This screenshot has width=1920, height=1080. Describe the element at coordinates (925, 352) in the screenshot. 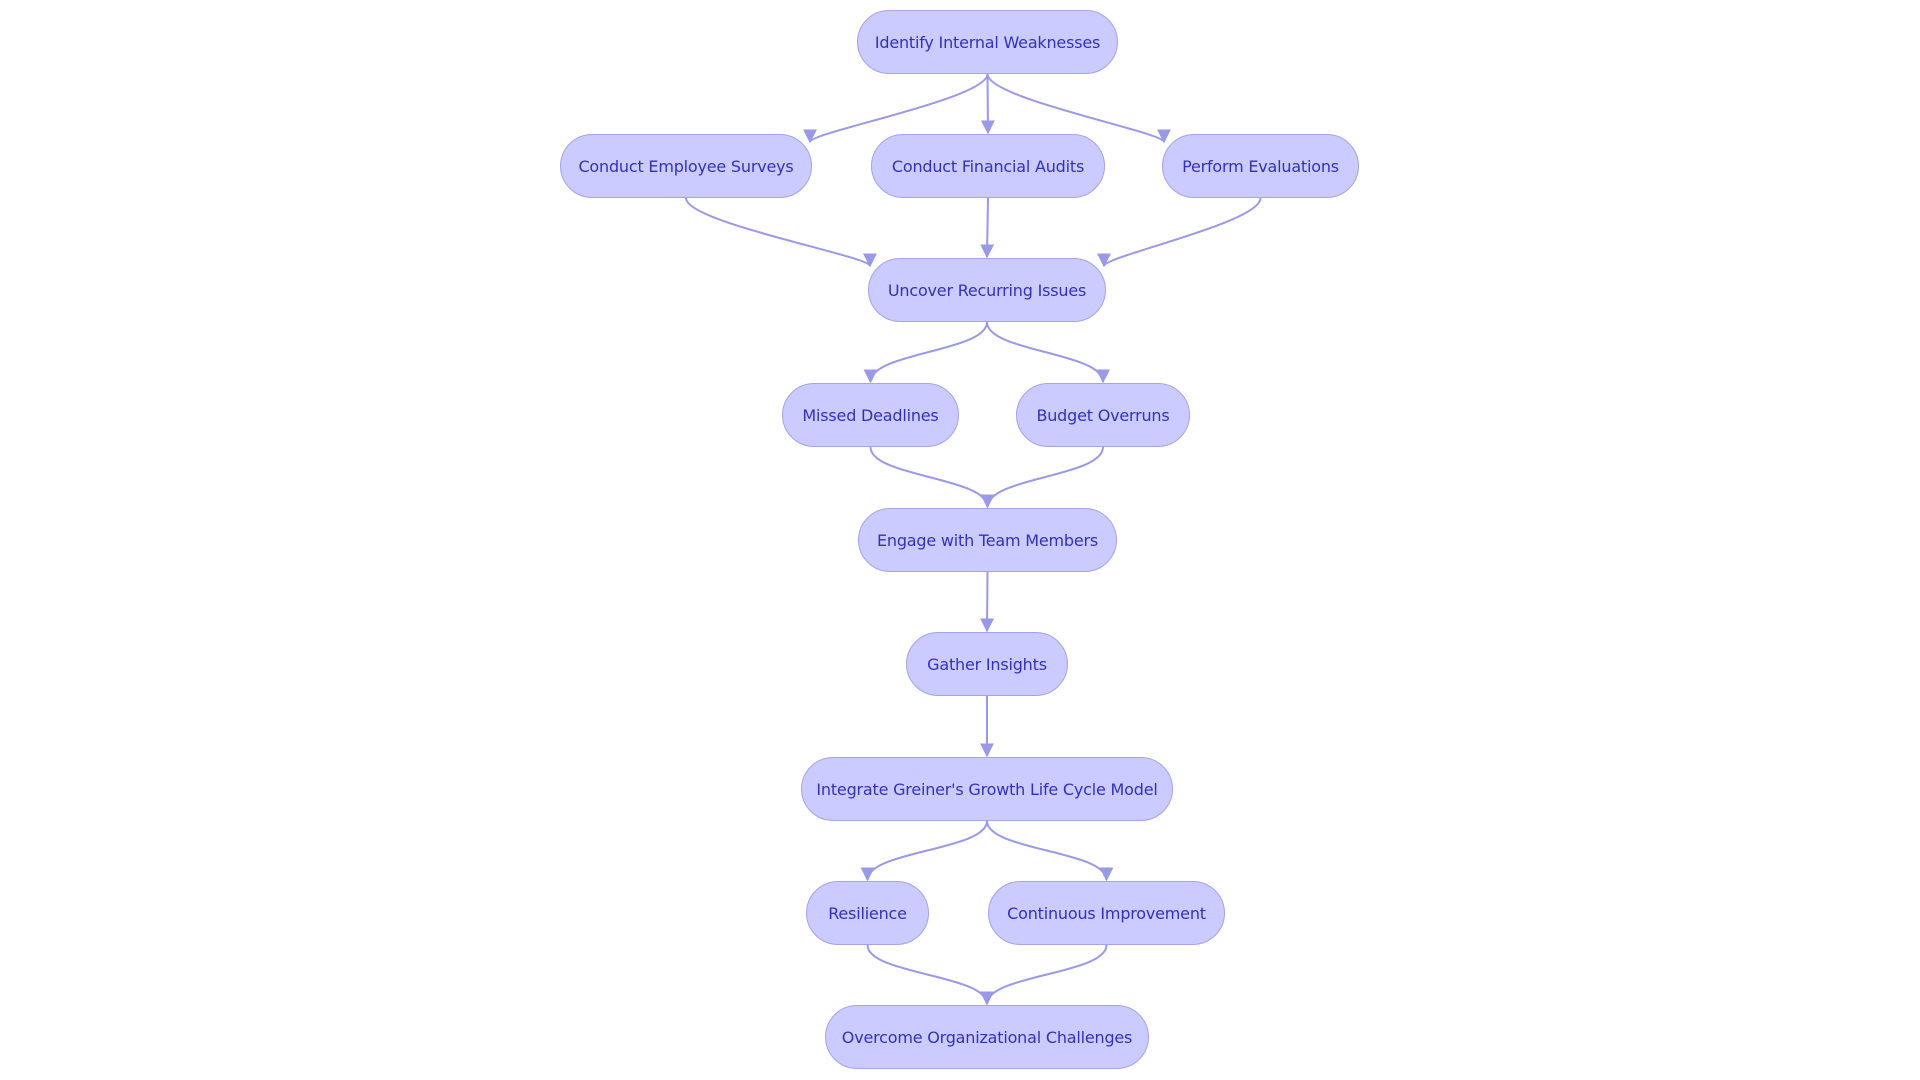

I see `edge-n5-n6` at that location.